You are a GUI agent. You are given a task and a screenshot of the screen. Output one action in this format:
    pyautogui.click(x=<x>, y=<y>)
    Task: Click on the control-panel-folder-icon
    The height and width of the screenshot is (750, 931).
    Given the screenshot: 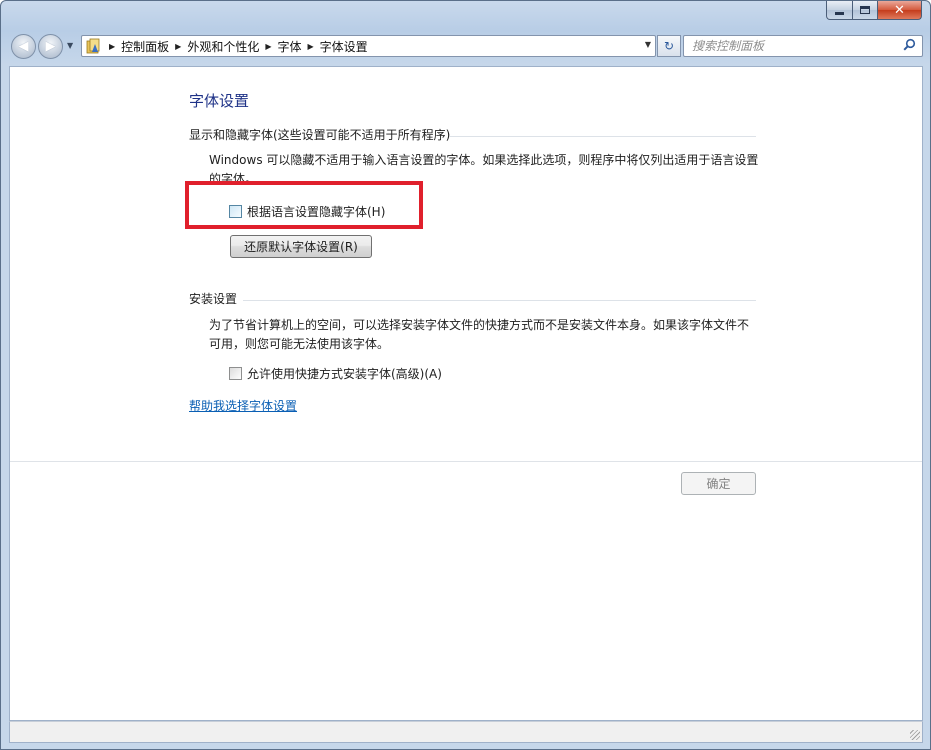 What is the action you would take?
    pyautogui.click(x=94, y=46)
    